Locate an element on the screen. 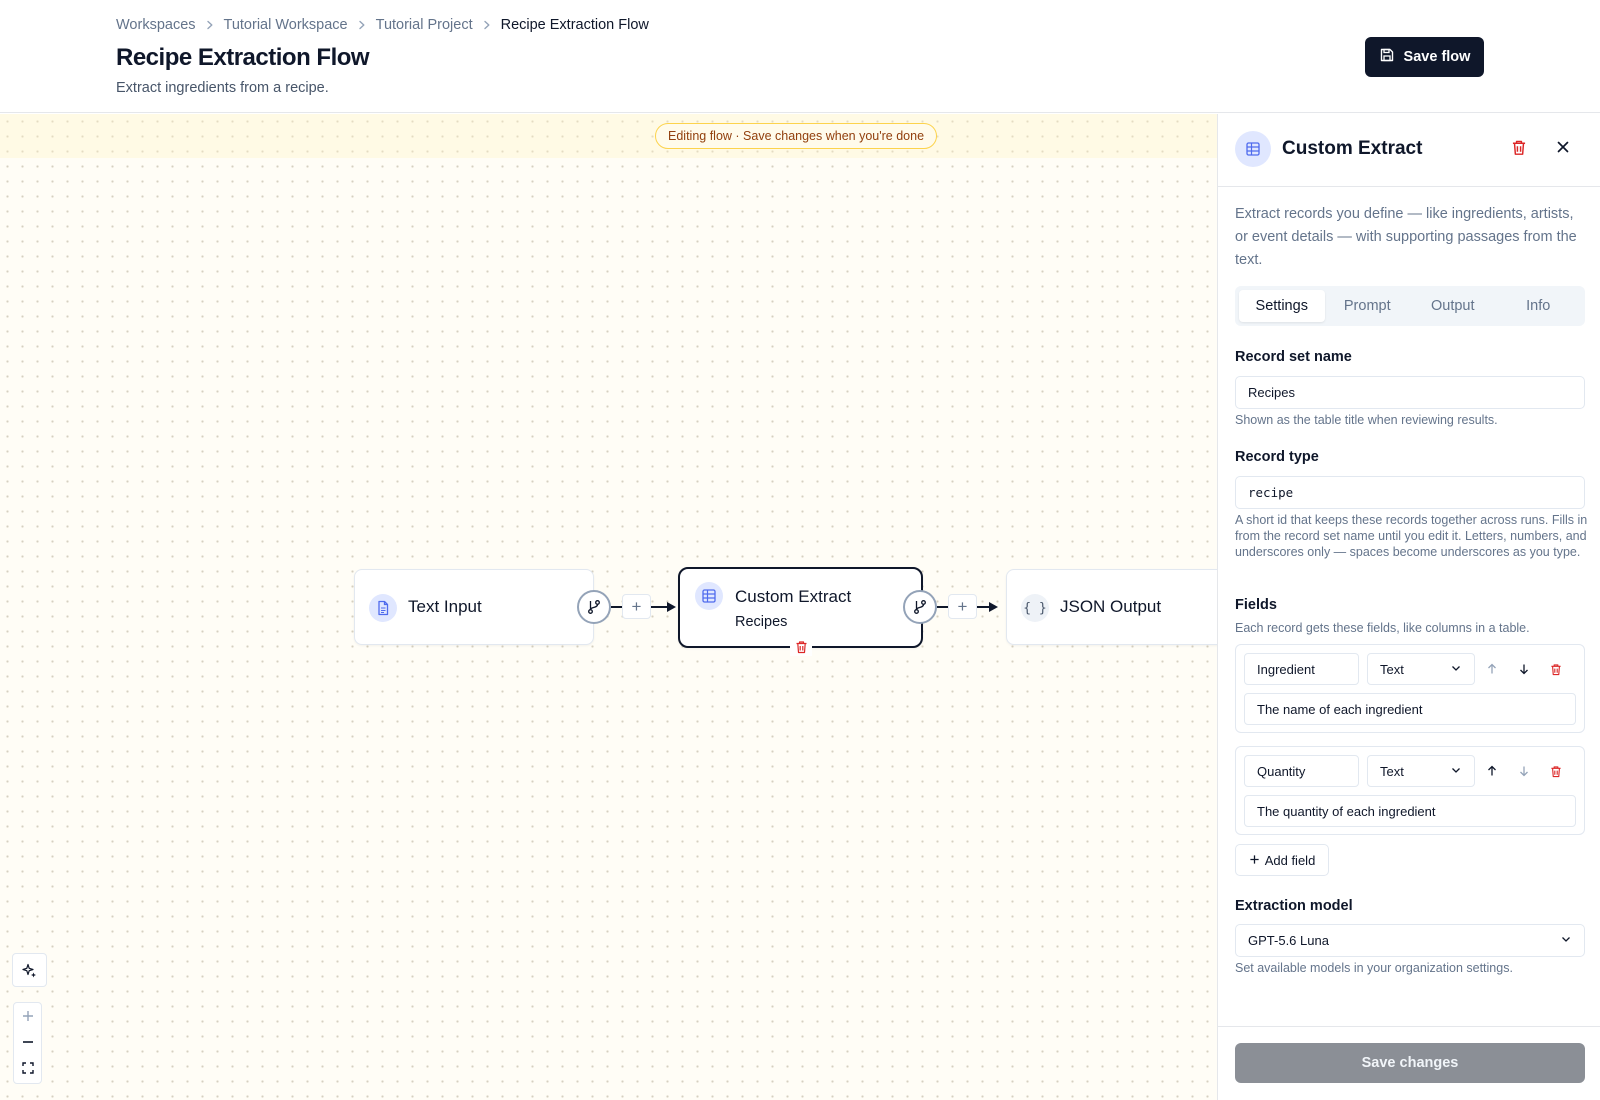 The width and height of the screenshot is (1600, 1100). tab-prompt: Prompt is located at coordinates (1368, 306).